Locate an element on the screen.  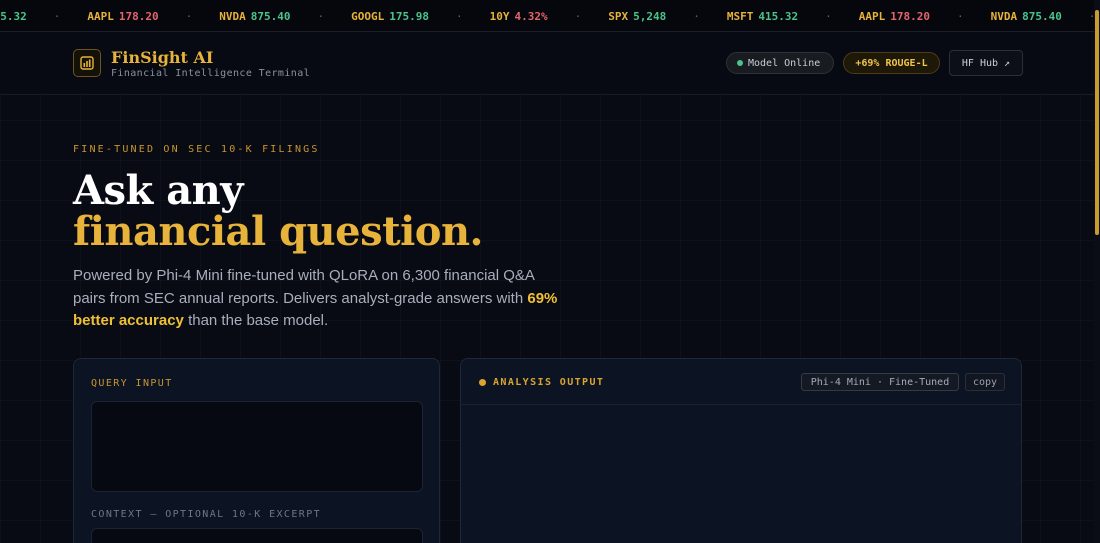
hero-eyebrow: FINE-TUNED ON SEC 10-K FILINGS is located at coordinates (196, 149).